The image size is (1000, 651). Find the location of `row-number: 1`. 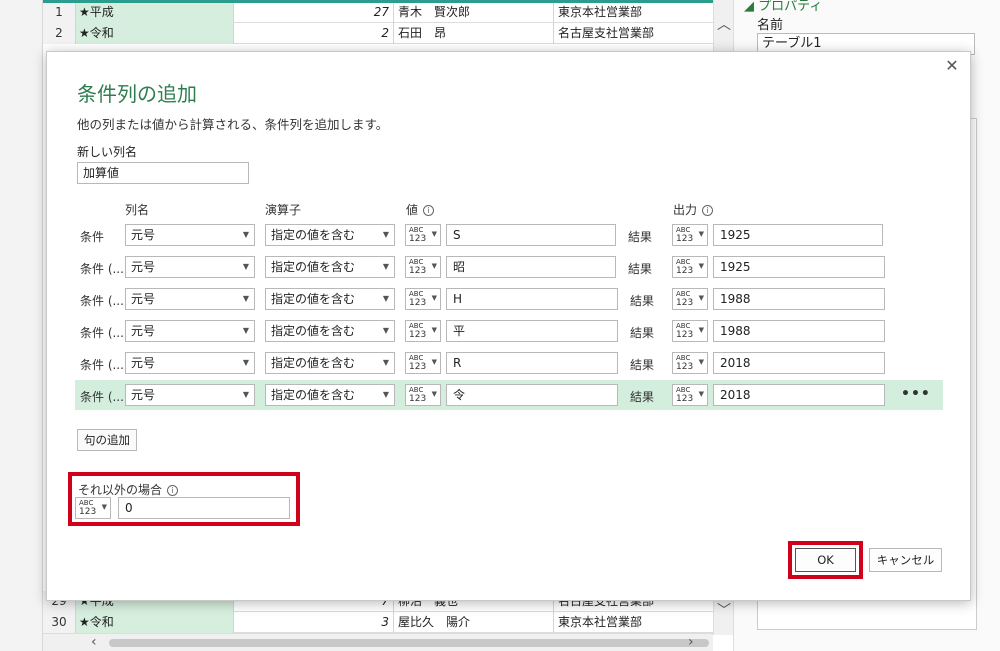

row-number: 1 is located at coordinates (59, 12).